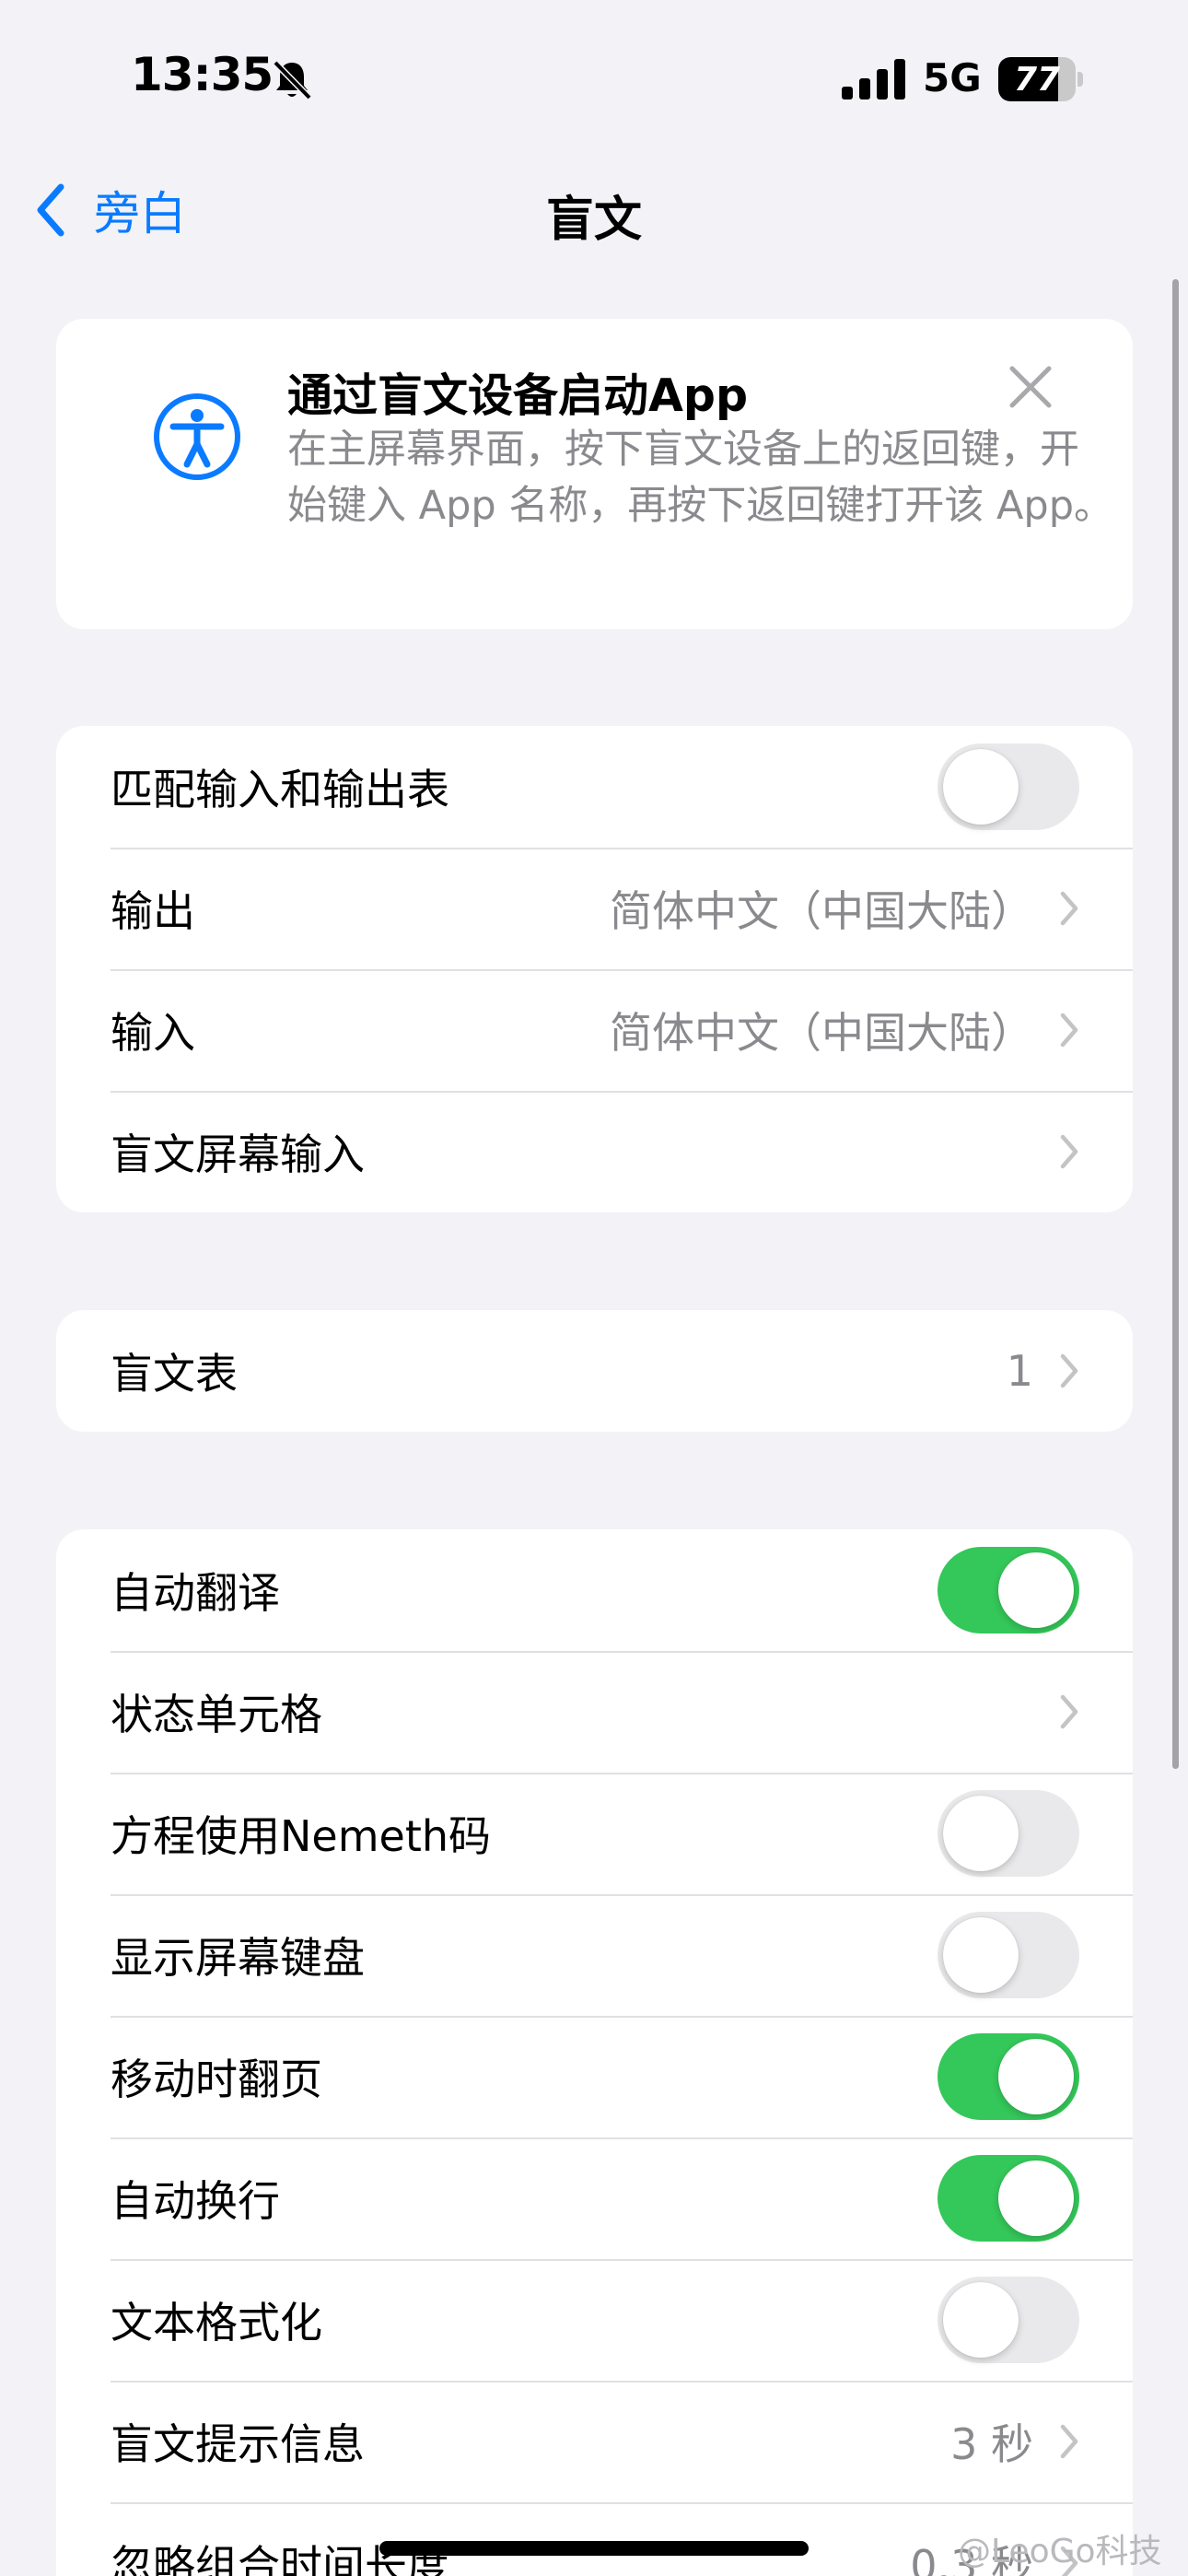 The height and width of the screenshot is (2576, 1188). Describe the element at coordinates (518, 395) in the screenshot. I see `banner-title: 通过盲文设备启动App` at that location.